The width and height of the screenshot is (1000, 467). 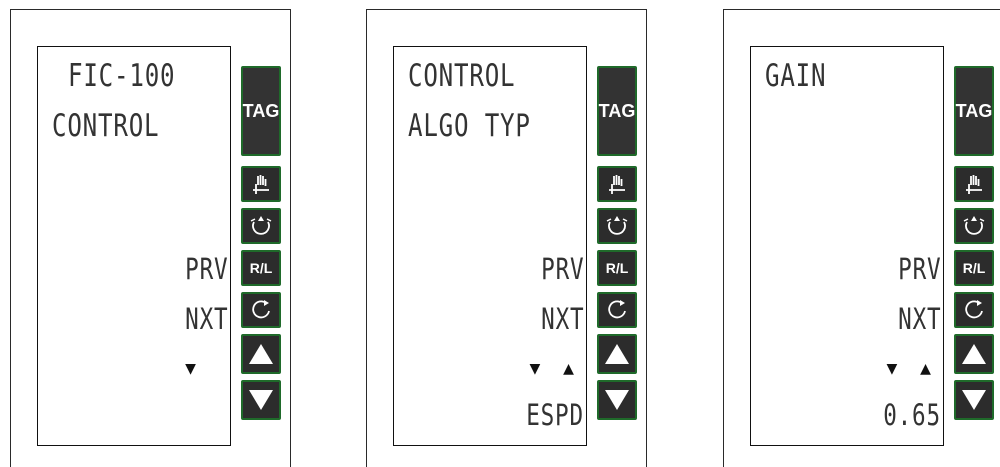 What do you see at coordinates (106, 126) in the screenshot?
I see `lcd-line-2: CONTROL` at bounding box center [106, 126].